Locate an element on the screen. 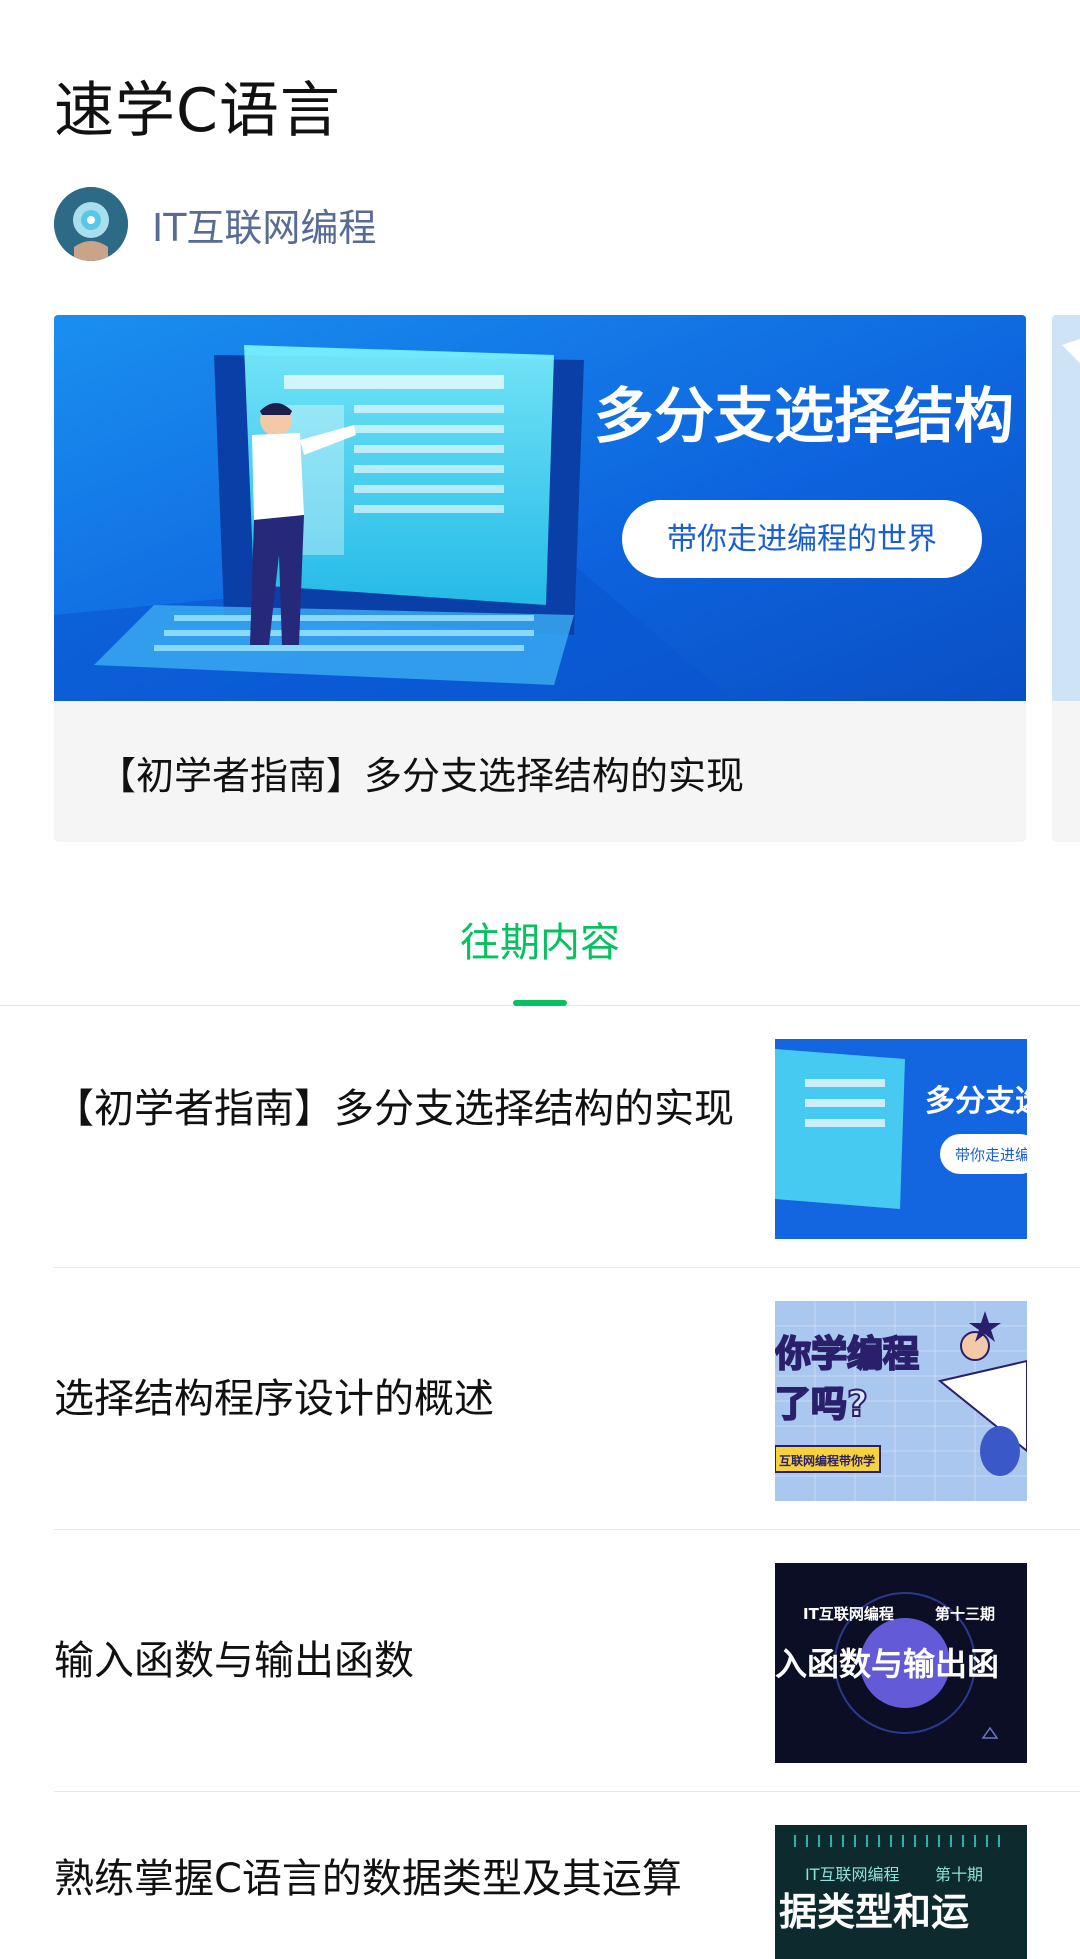 The height and width of the screenshot is (1959, 1080). avatar-globe-icon is located at coordinates (91, 224).